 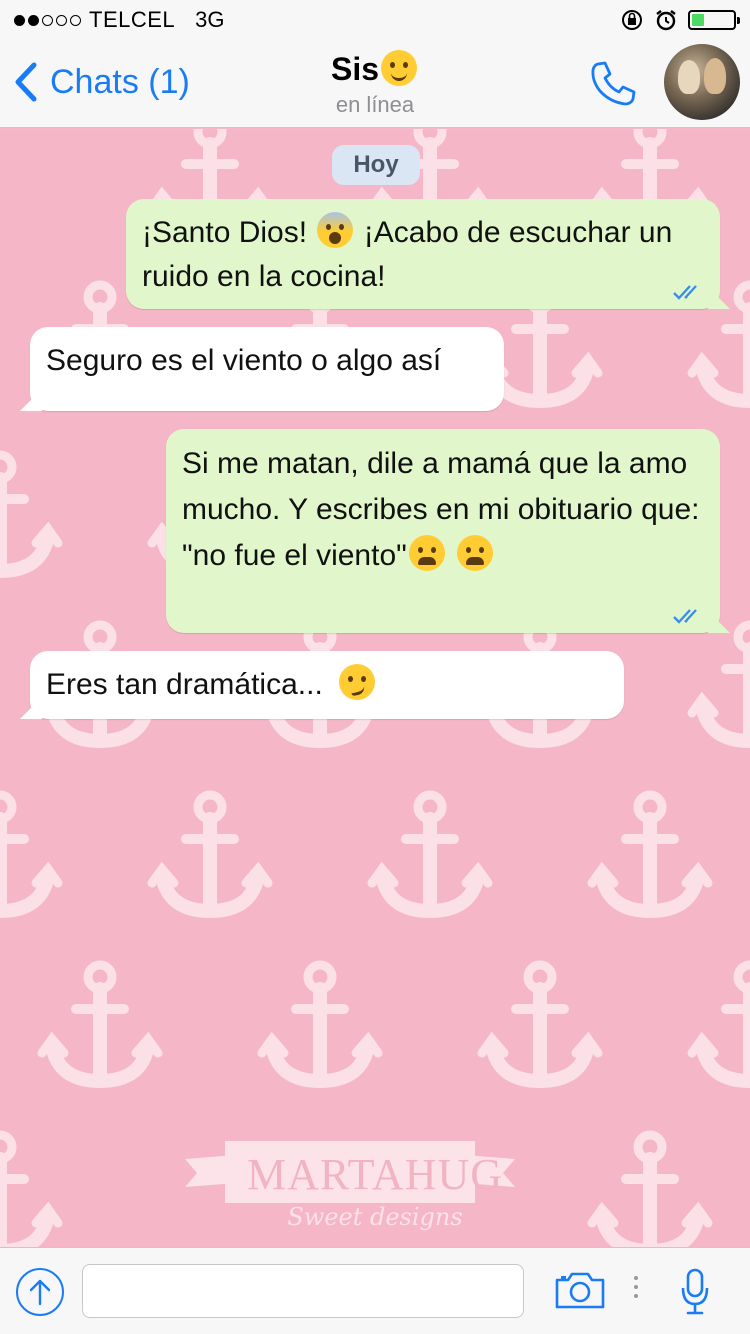 I want to click on contact-avatar, so click(x=702, y=82).